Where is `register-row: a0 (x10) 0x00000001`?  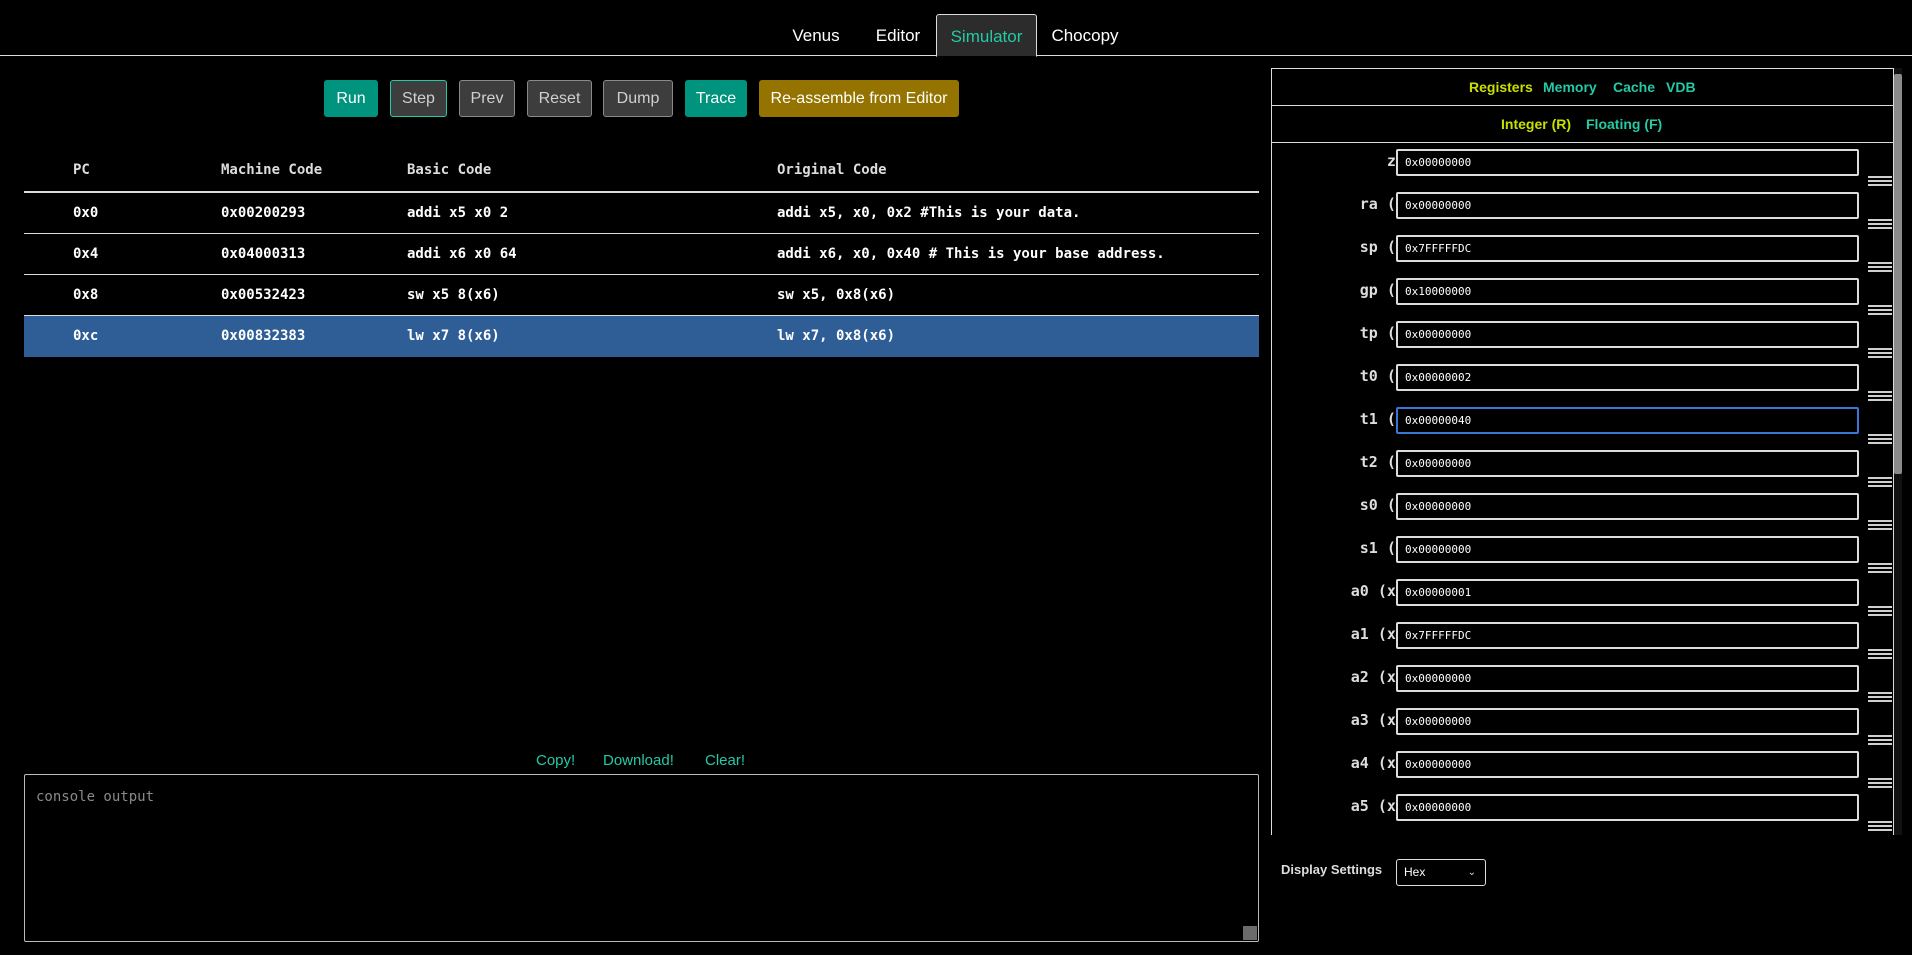
register-row: a0 (x10) 0x00000001 is located at coordinates (1582, 597).